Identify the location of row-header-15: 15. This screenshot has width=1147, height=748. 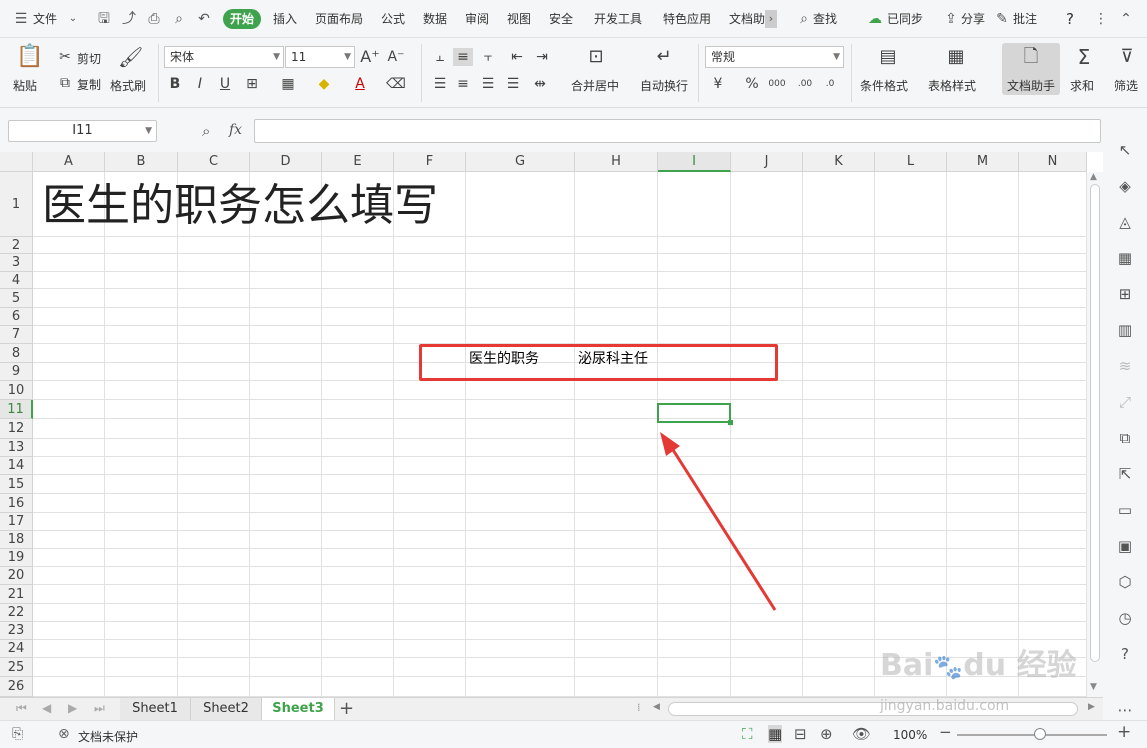
(16, 484).